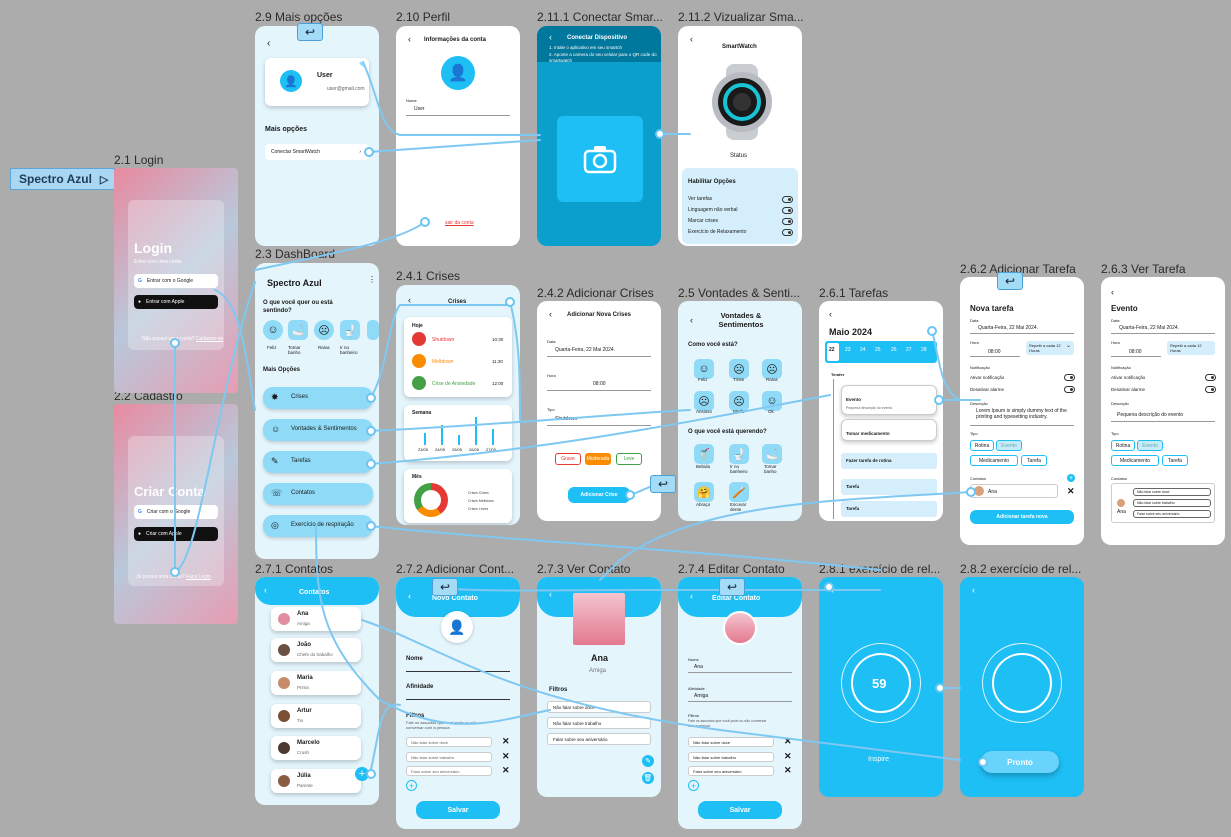 This screenshot has height=837, width=1231. What do you see at coordinates (316, 683) in the screenshot?
I see `contact-row: Maria Prima` at bounding box center [316, 683].